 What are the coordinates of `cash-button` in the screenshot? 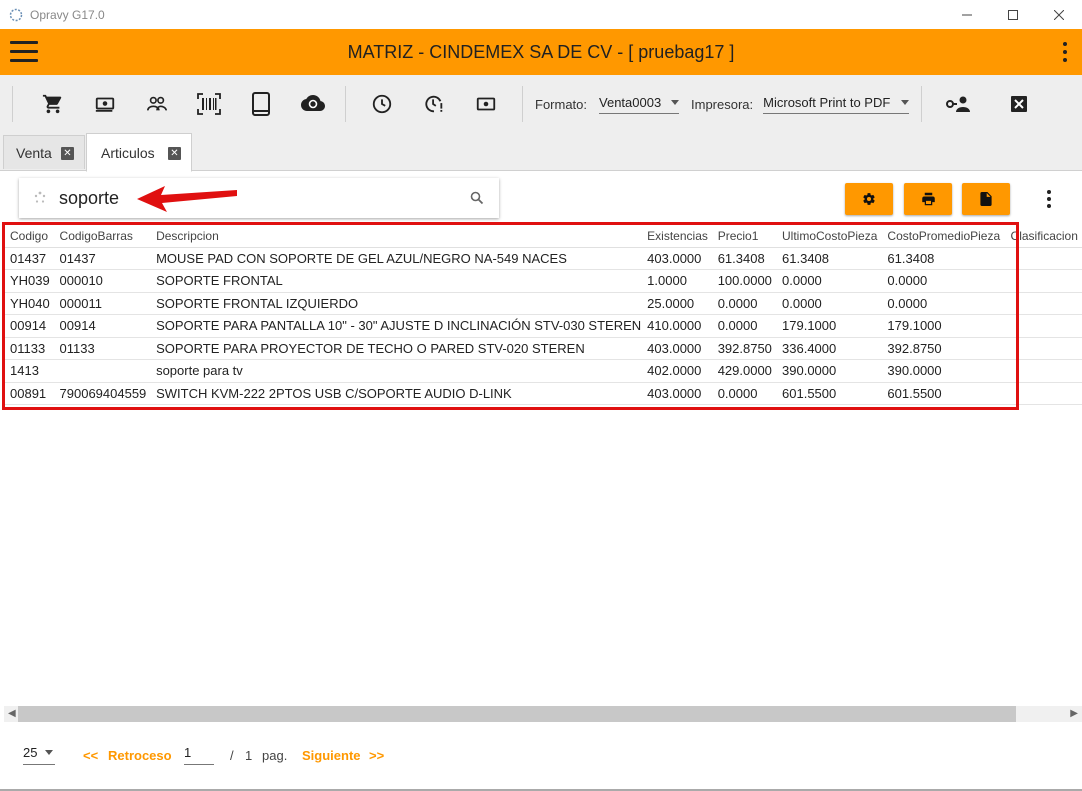 It's located at (105, 104).